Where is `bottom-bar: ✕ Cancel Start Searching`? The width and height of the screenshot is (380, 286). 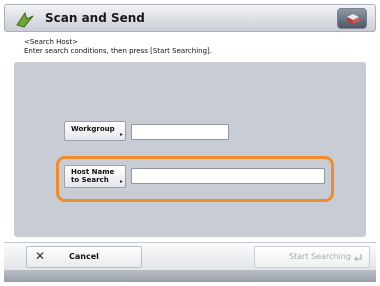
bottom-bar: ✕ Cancel Start Searching is located at coordinates (190, 256).